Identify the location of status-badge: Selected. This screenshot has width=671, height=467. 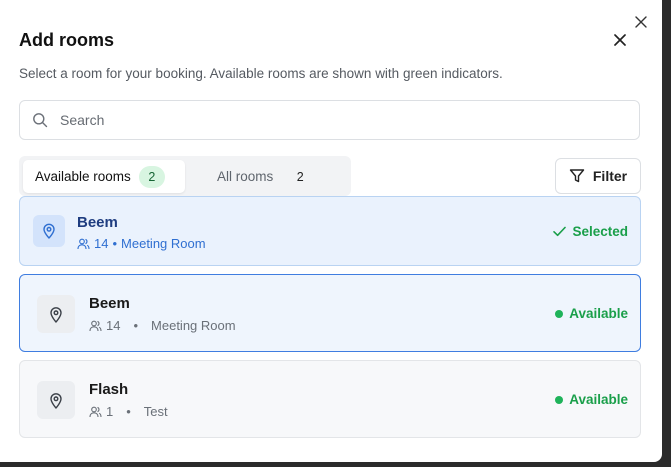
(590, 231).